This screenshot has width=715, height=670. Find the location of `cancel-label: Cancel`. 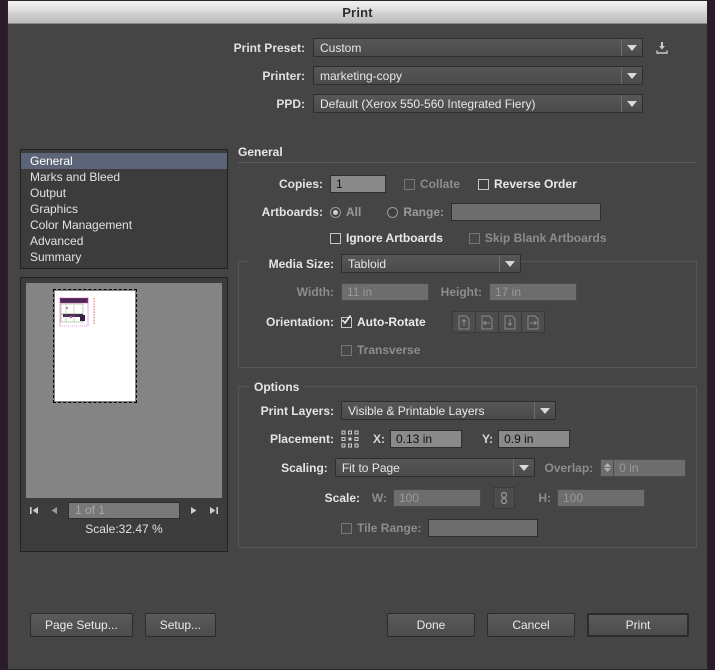

cancel-label: Cancel is located at coordinates (531, 625).